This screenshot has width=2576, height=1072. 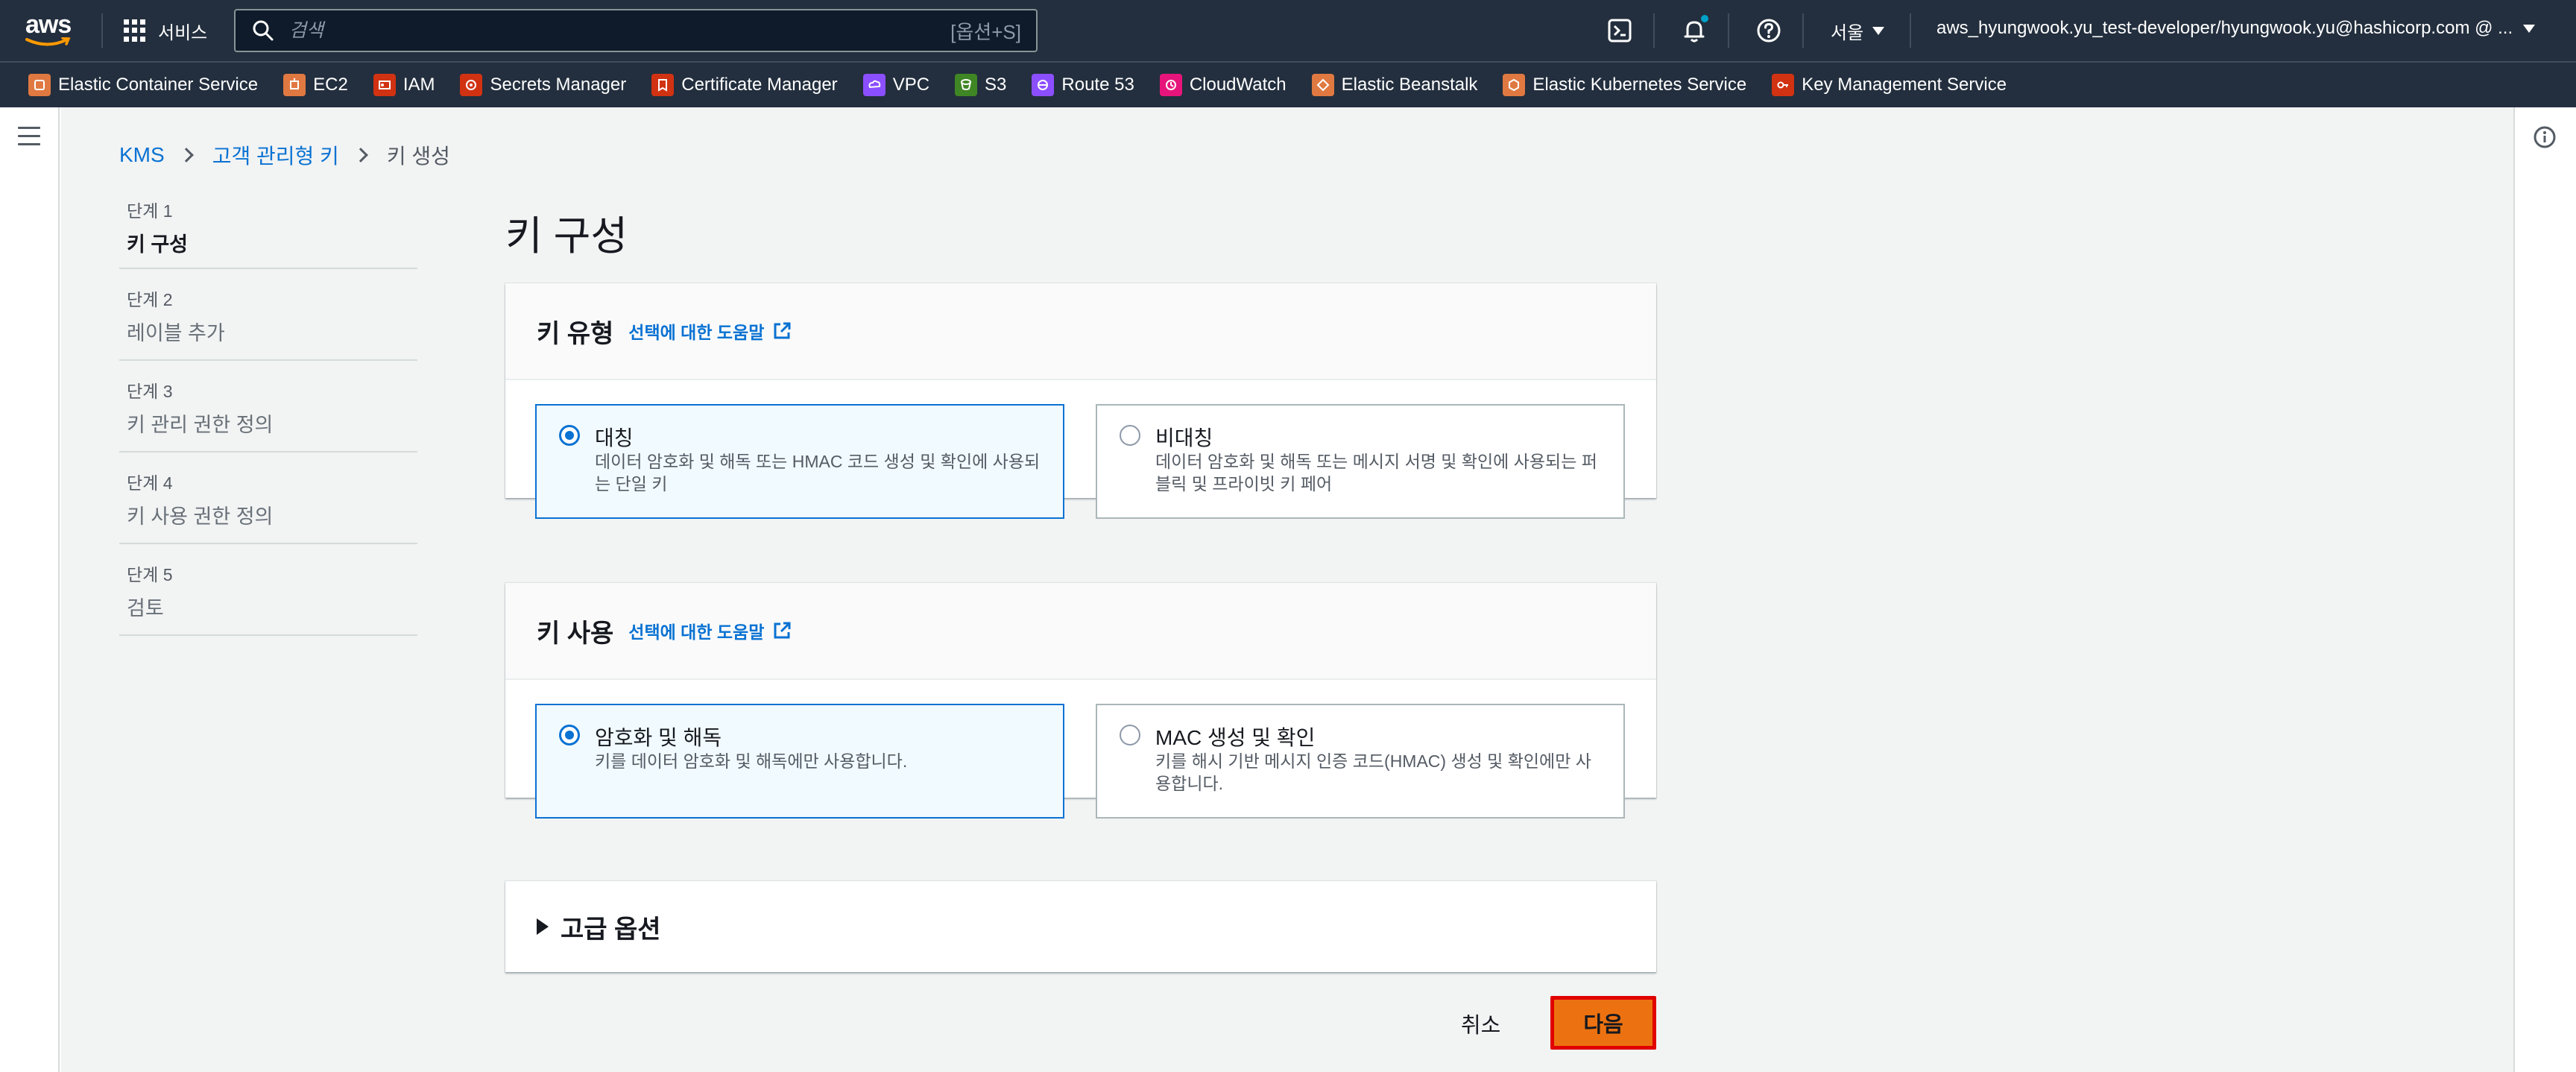 I want to click on step-number: 단계 1, so click(x=150, y=211).